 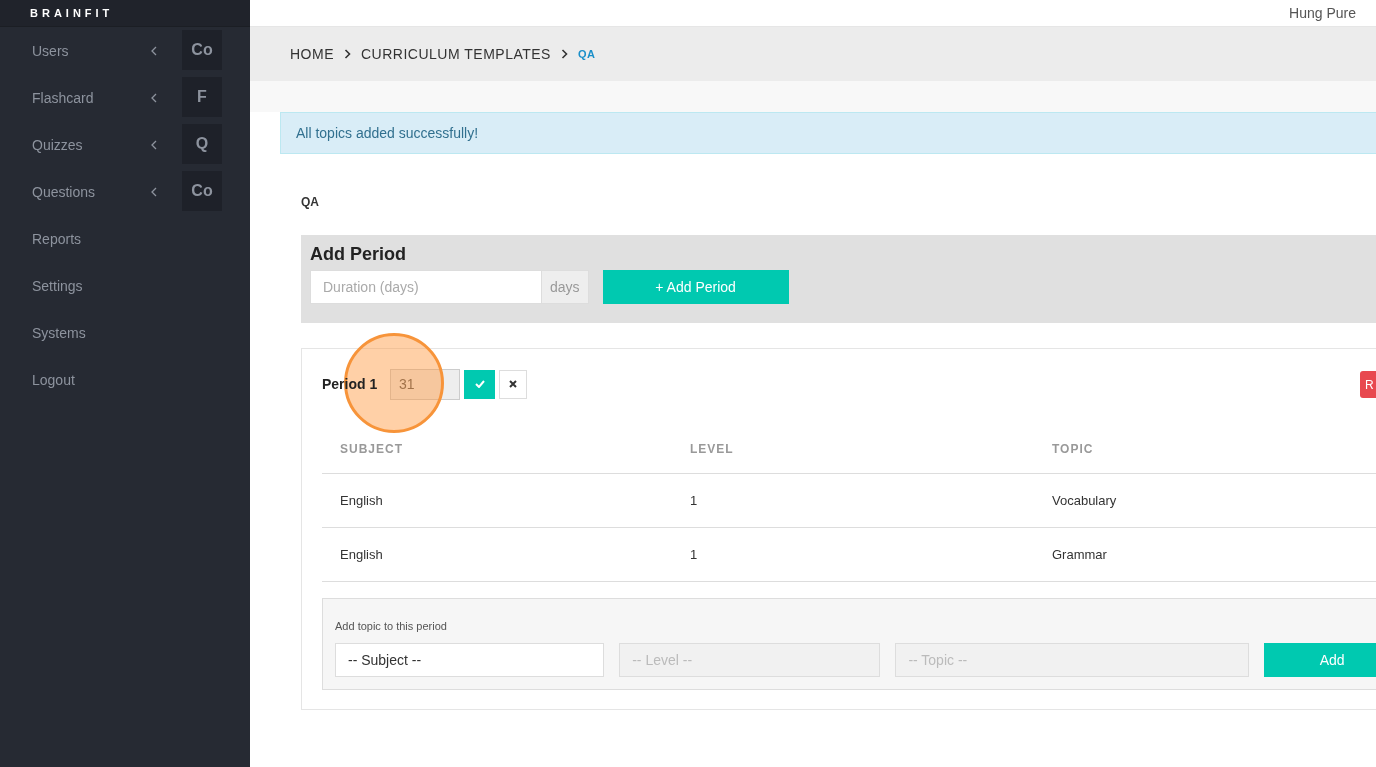 I want to click on sidebar-item: Flashcard F, so click(x=125, y=97).